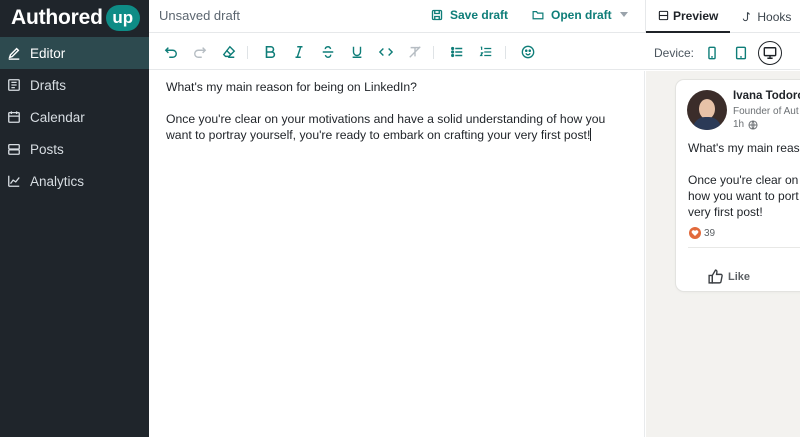 This screenshot has width=800, height=437. I want to click on device-desktop-button, so click(770, 53).